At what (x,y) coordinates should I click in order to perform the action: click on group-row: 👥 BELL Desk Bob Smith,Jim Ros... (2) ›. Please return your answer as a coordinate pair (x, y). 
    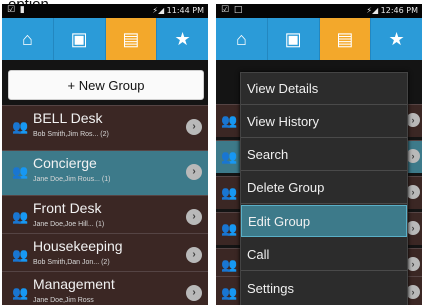
    Looking at the image, I should click on (105, 127).